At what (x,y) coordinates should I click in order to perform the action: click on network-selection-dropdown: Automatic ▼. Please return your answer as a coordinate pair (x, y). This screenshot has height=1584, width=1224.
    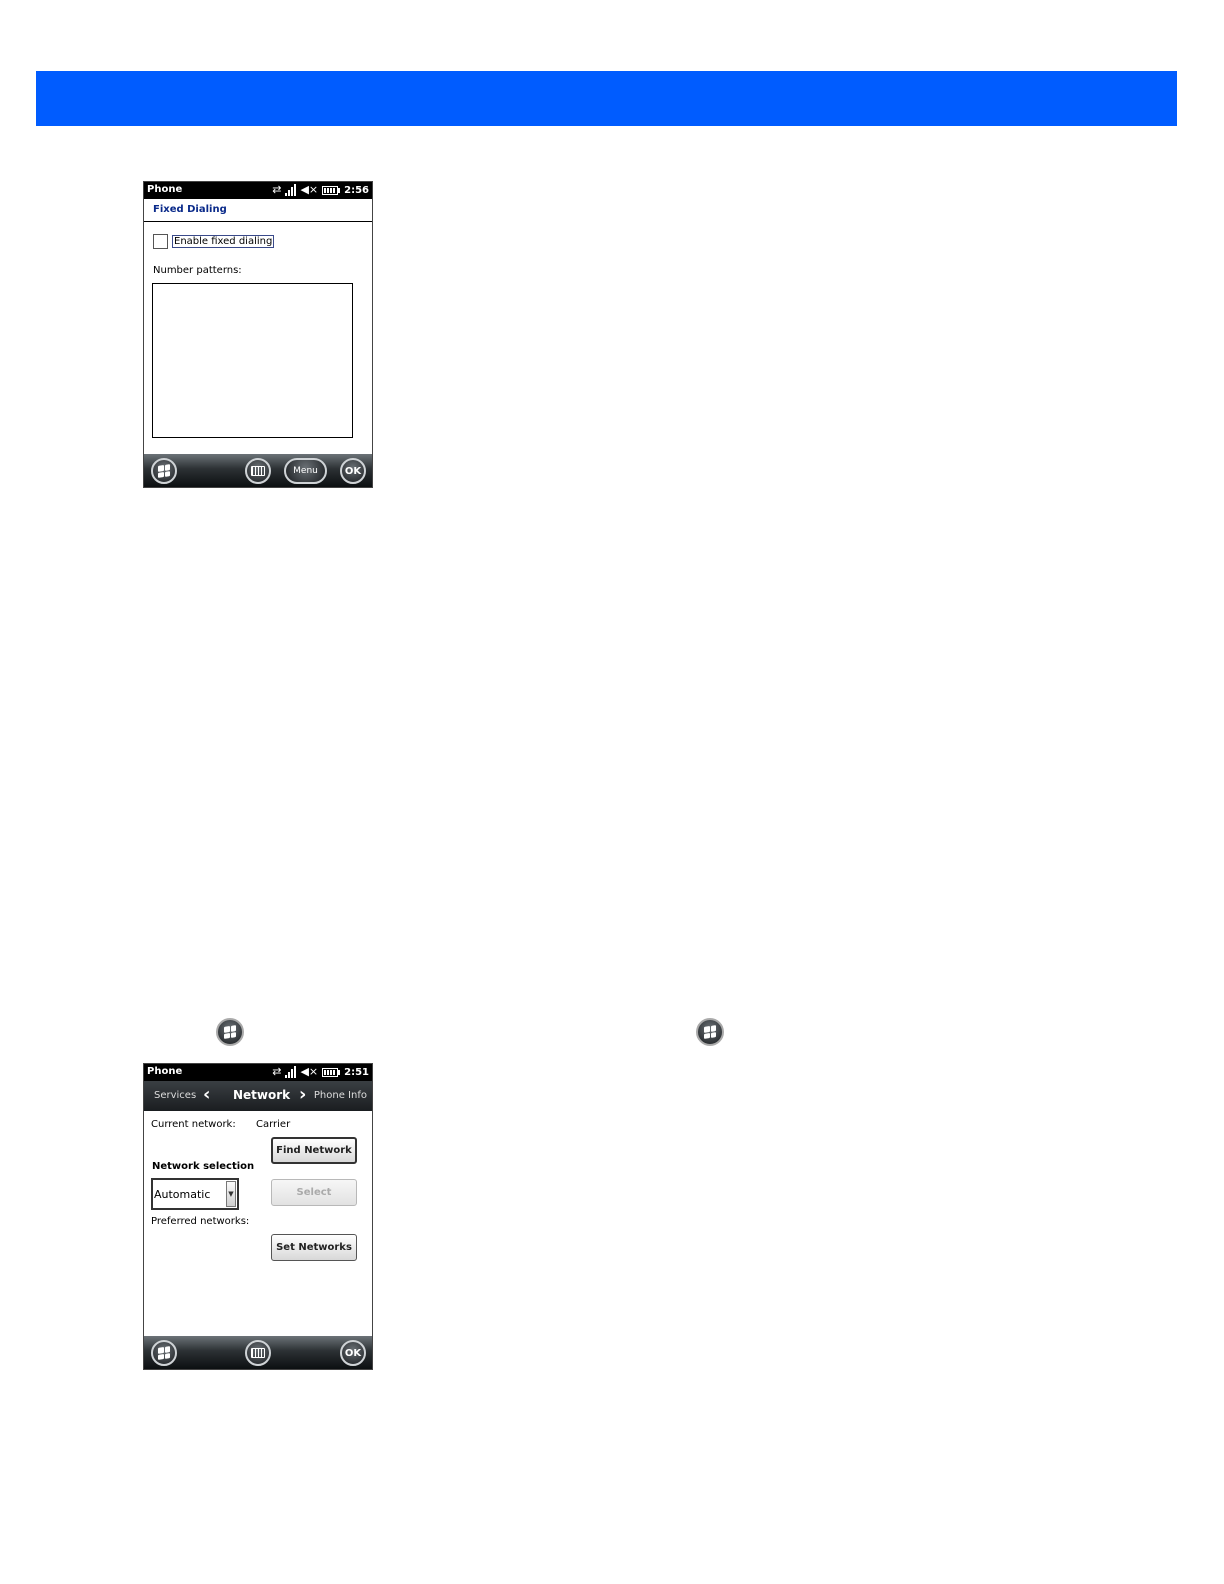
    Looking at the image, I should click on (195, 1194).